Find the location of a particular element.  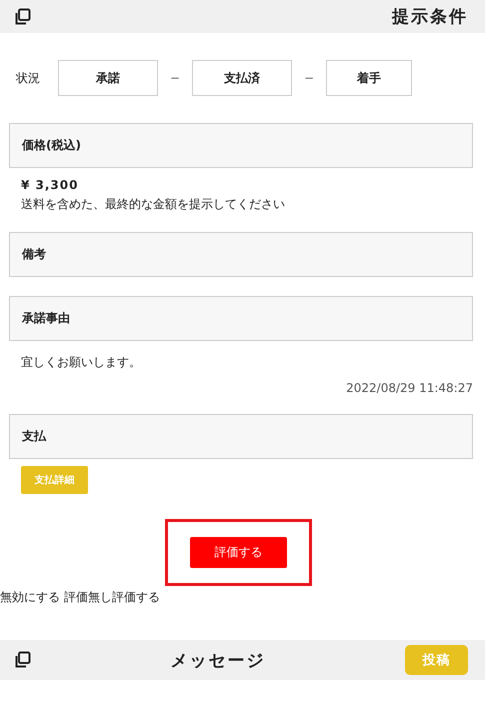

reason-text: 宜しくお願いします。 is located at coordinates (81, 362).